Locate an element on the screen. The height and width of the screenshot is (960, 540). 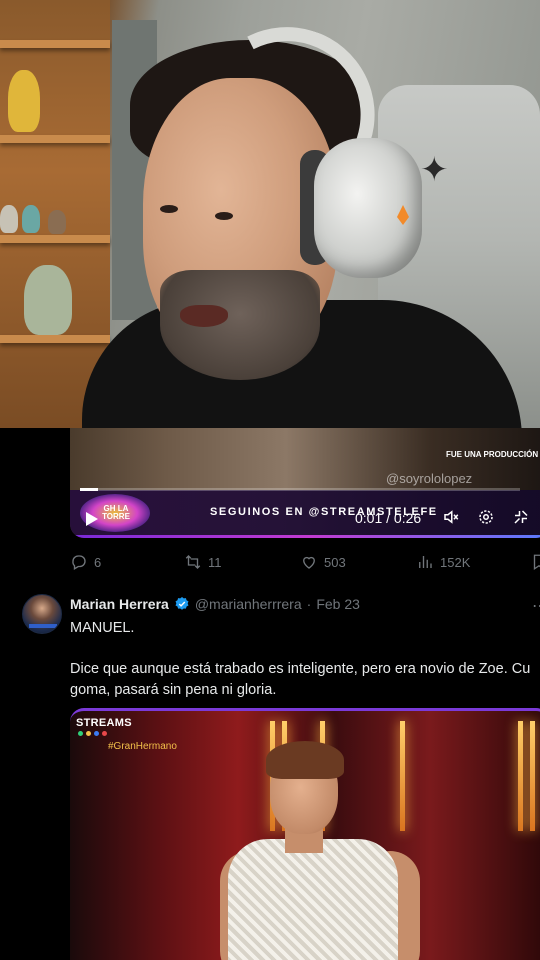
video-watermark: @soyrololopez is located at coordinates (429, 478).